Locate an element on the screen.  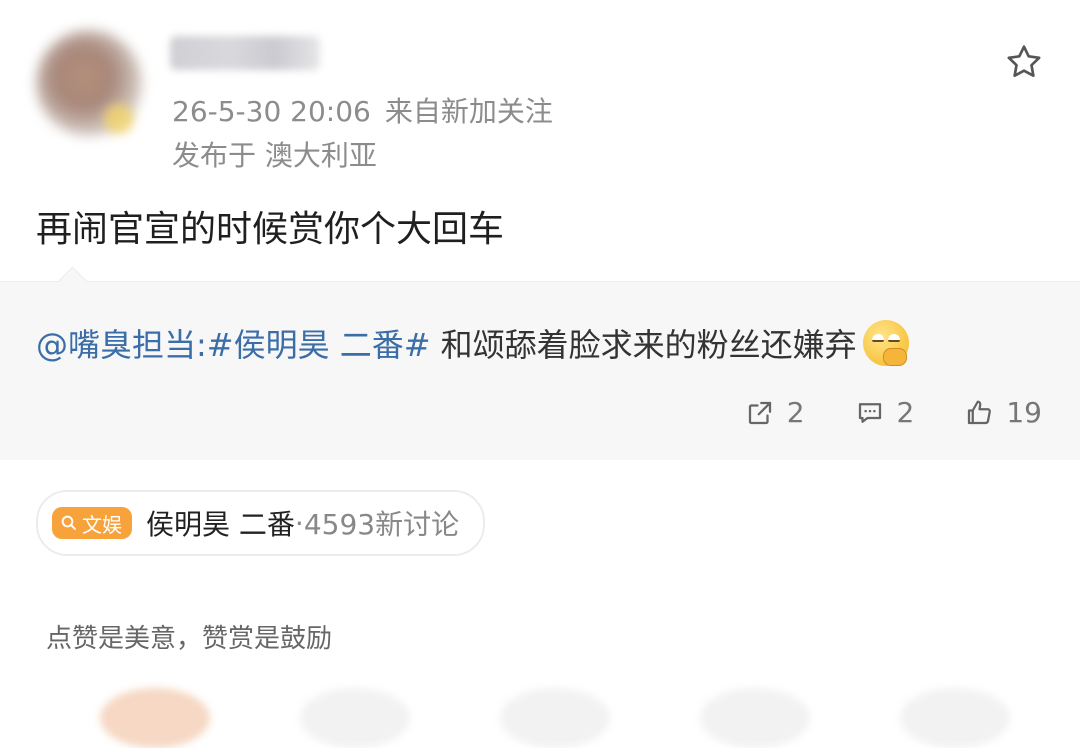
share-count: 2 is located at coordinates (795, 412).